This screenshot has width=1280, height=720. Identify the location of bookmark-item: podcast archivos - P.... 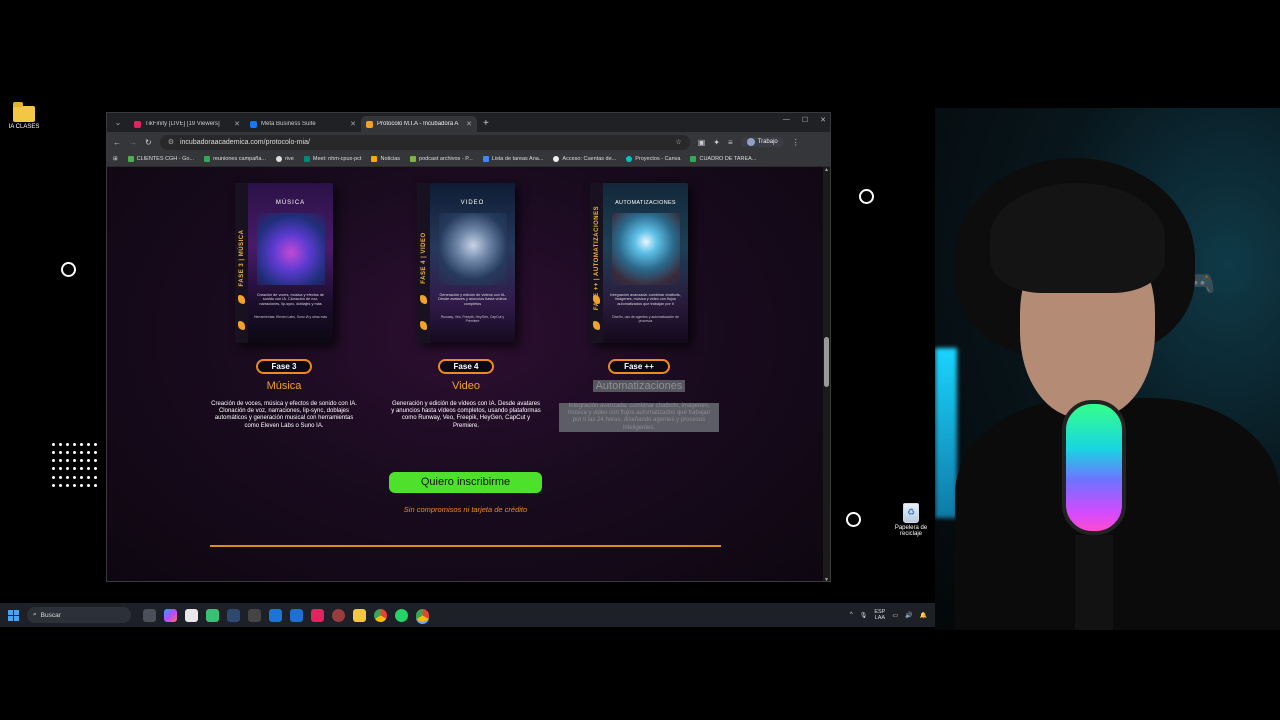
(441, 159).